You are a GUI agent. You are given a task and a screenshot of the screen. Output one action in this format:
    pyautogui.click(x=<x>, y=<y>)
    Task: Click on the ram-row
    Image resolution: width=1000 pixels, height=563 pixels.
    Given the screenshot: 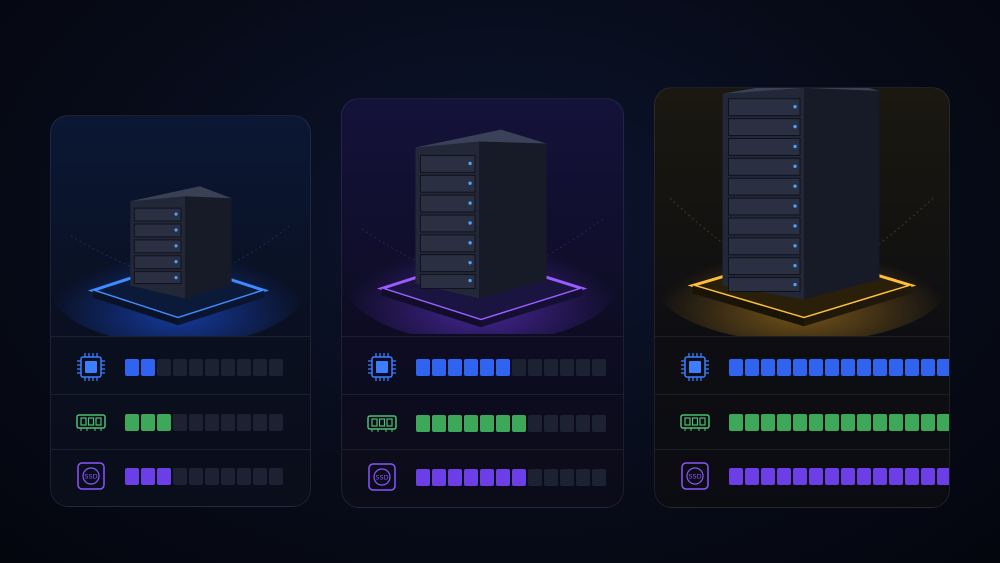 What is the action you would take?
    pyautogui.click(x=814, y=422)
    